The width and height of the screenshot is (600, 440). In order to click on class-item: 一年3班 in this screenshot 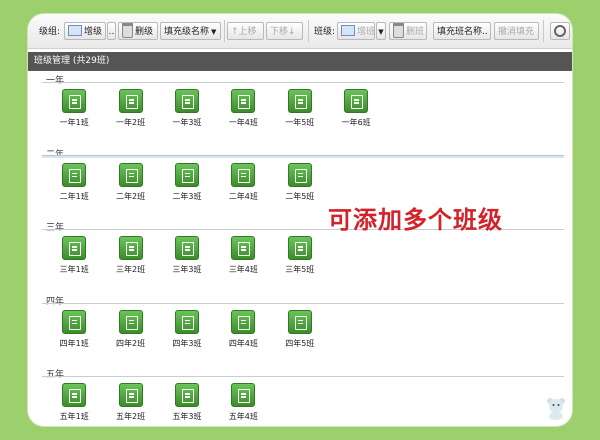, I will do `click(187, 108)`.